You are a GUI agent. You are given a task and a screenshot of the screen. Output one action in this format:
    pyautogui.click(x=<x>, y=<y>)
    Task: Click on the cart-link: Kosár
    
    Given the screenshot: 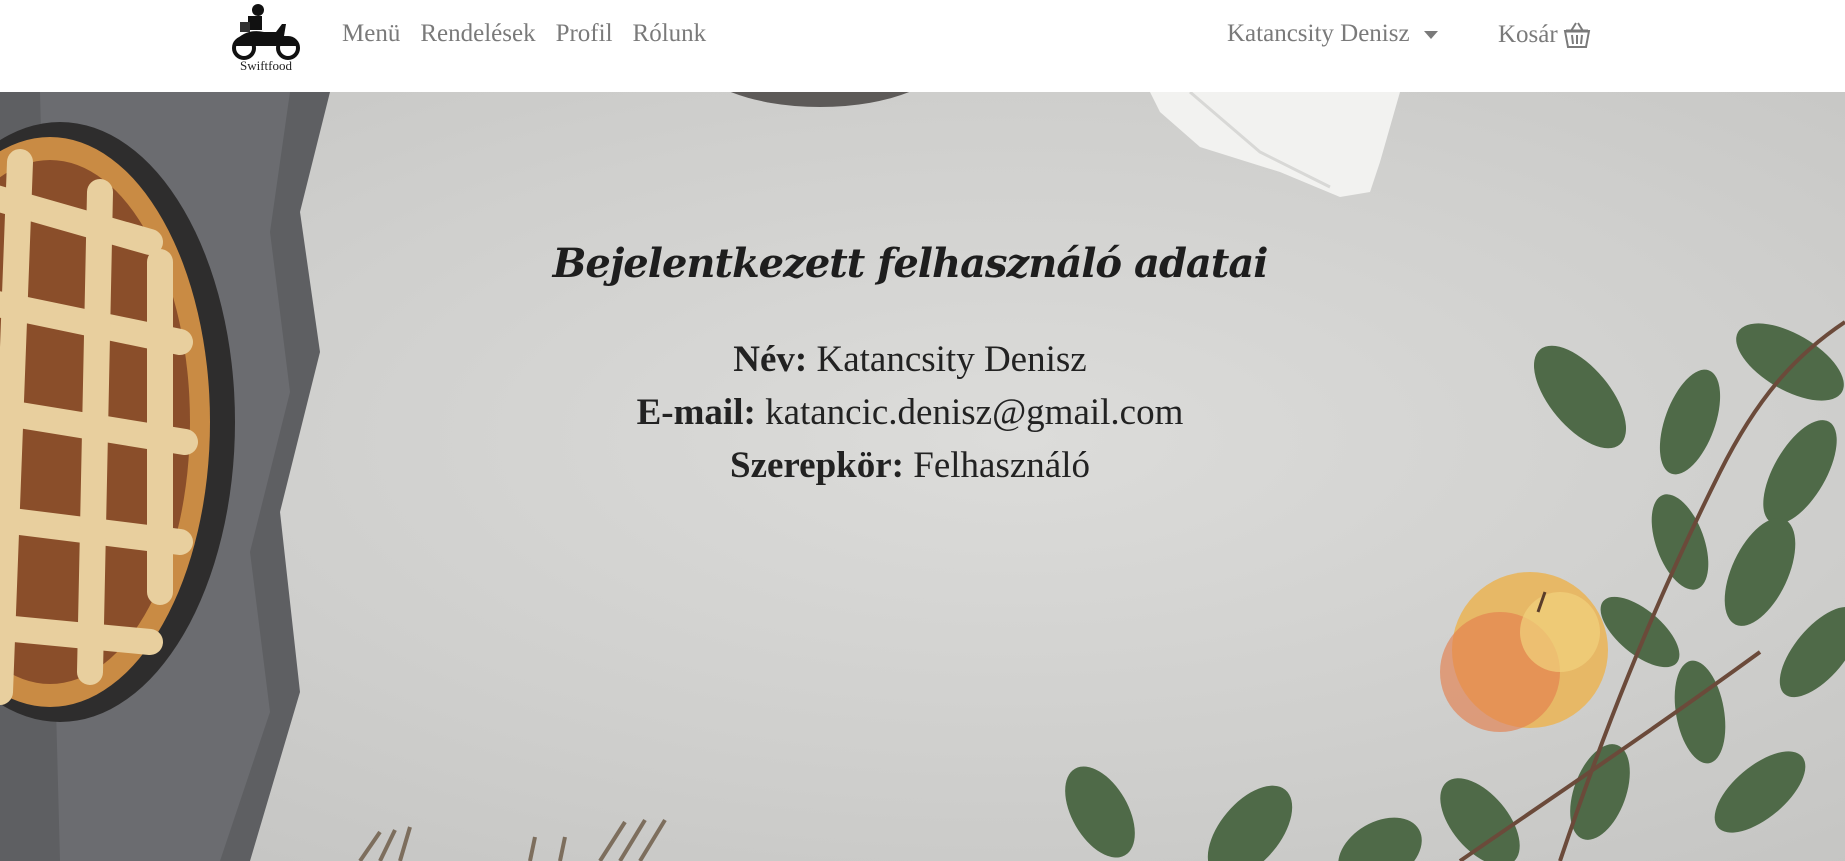 What is the action you would take?
    pyautogui.click(x=1545, y=35)
    